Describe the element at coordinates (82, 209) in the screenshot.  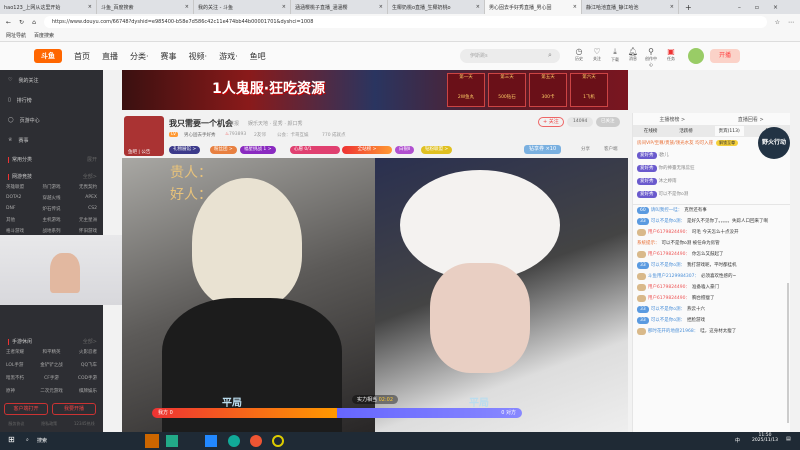
I see `sidebar-game-link: CS2` at that location.